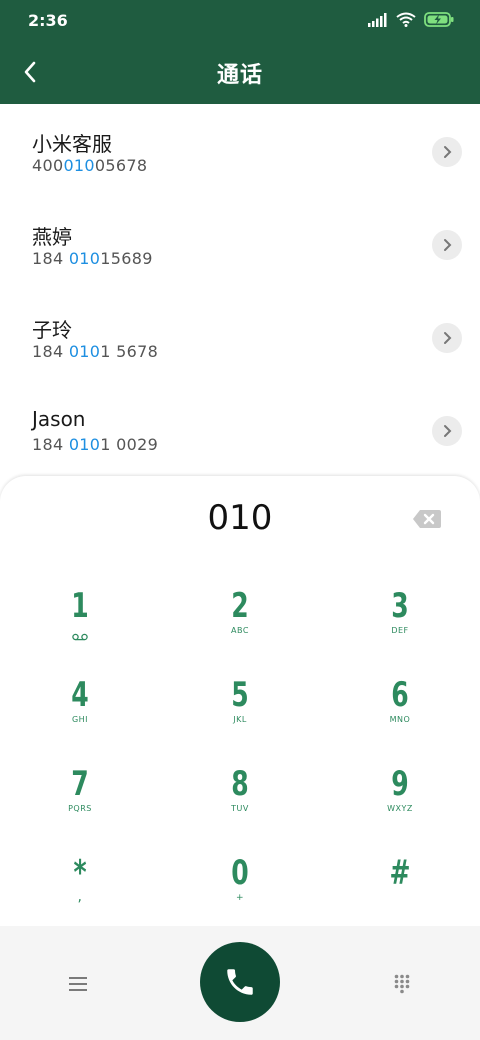 The width and height of the screenshot is (480, 1040). What do you see at coordinates (400, 710) in the screenshot?
I see `key-6: 6 MNO` at bounding box center [400, 710].